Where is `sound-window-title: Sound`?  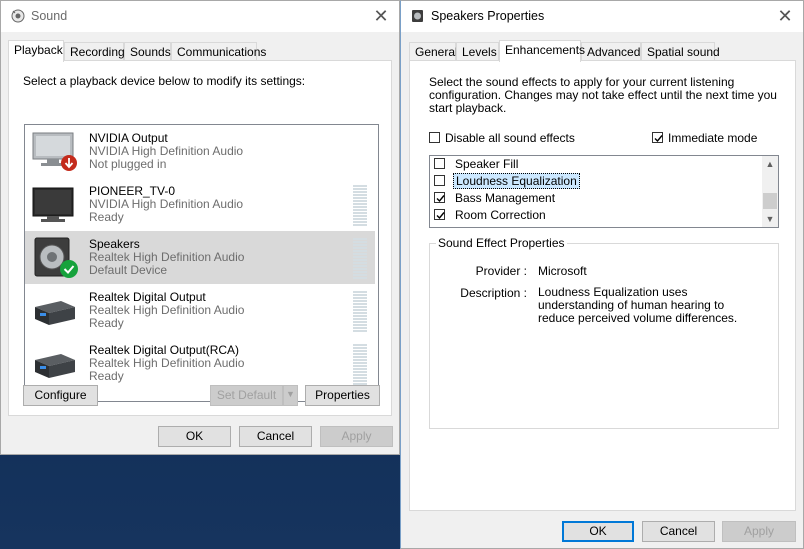 sound-window-title: Sound is located at coordinates (49, 16).